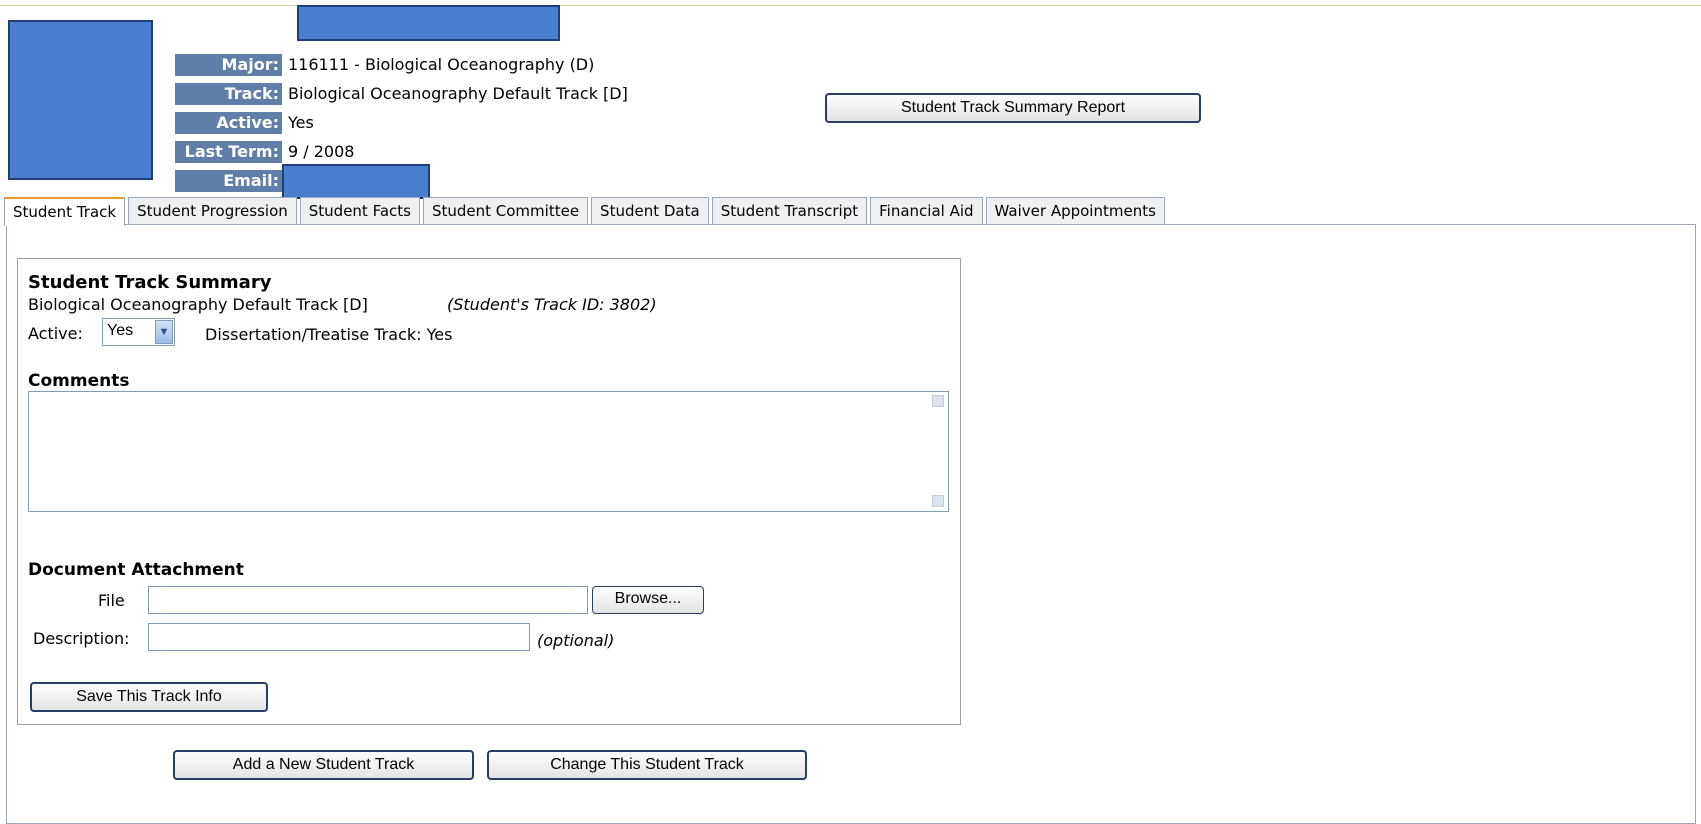  Describe the element at coordinates (321, 151) in the screenshot. I see `last-term-value: 9 / 2008` at that location.